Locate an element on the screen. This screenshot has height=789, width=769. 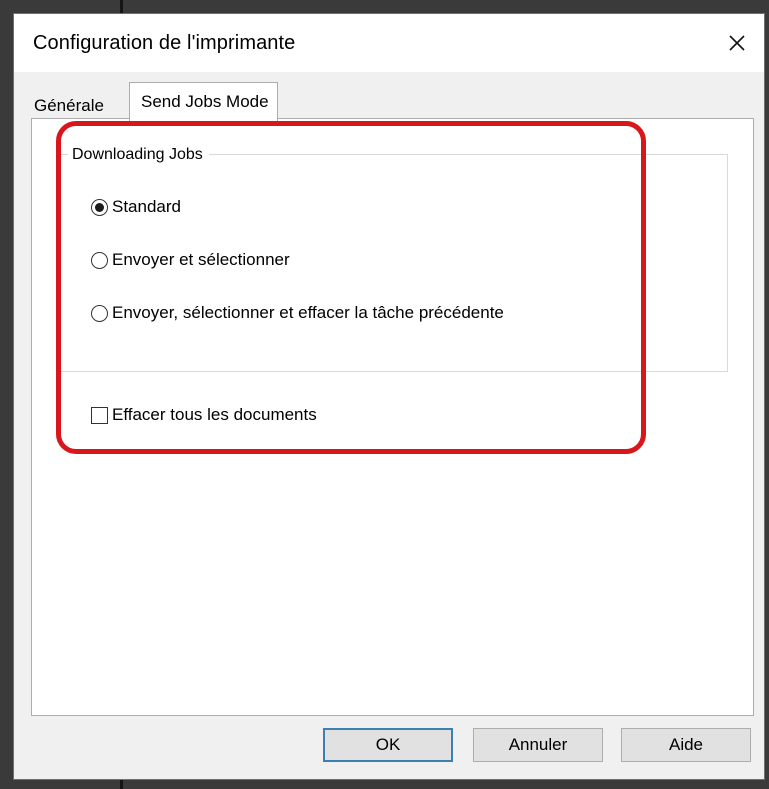
tab-strip: Générale Send Jobs Mode is located at coordinates (389, 97).